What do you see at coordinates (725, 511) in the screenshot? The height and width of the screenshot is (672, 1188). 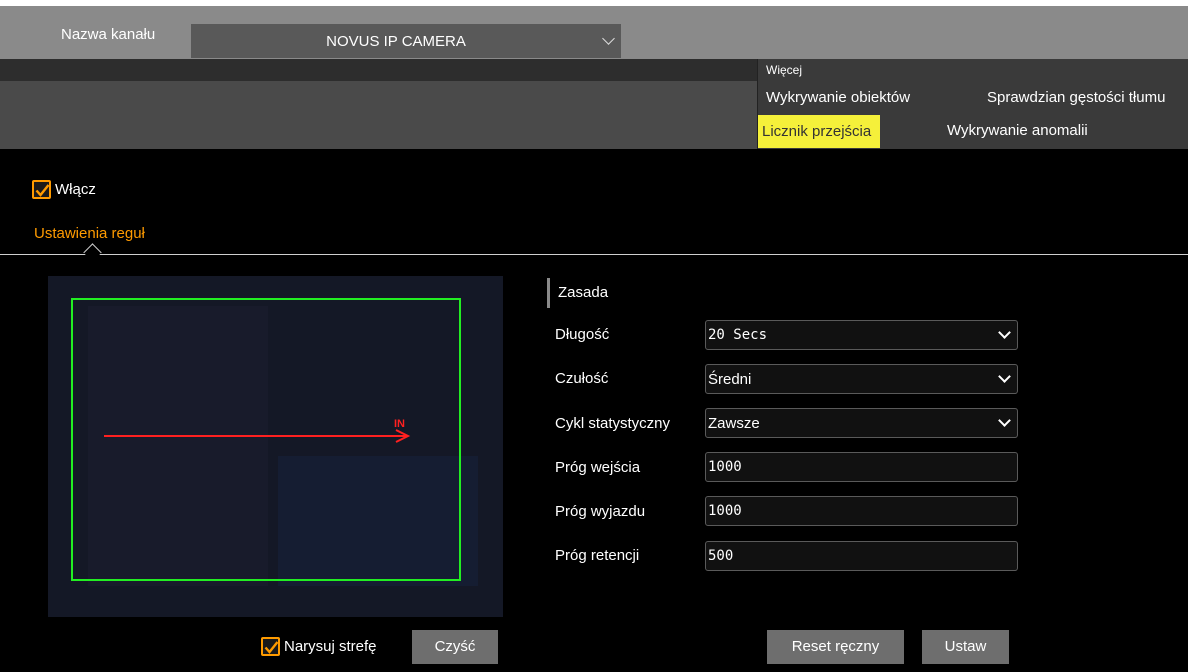 I see `exit-threshold-value: 1000` at bounding box center [725, 511].